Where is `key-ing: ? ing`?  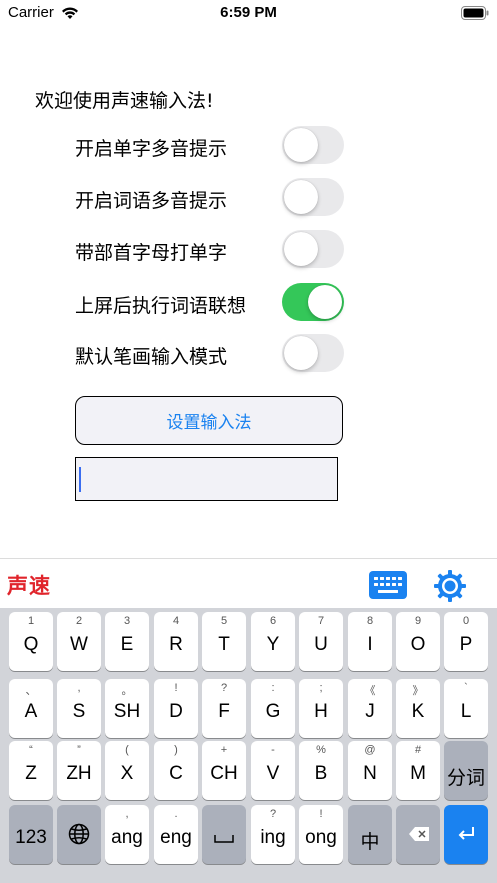
key-ing: ? ing is located at coordinates (273, 834).